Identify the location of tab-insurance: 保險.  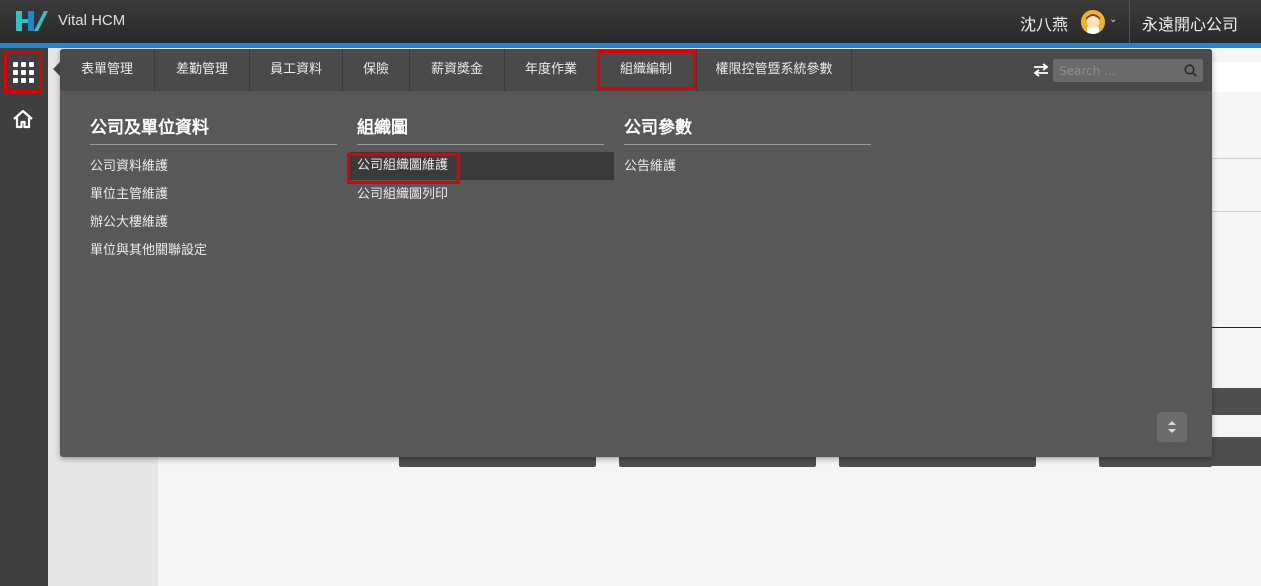
(376, 70).